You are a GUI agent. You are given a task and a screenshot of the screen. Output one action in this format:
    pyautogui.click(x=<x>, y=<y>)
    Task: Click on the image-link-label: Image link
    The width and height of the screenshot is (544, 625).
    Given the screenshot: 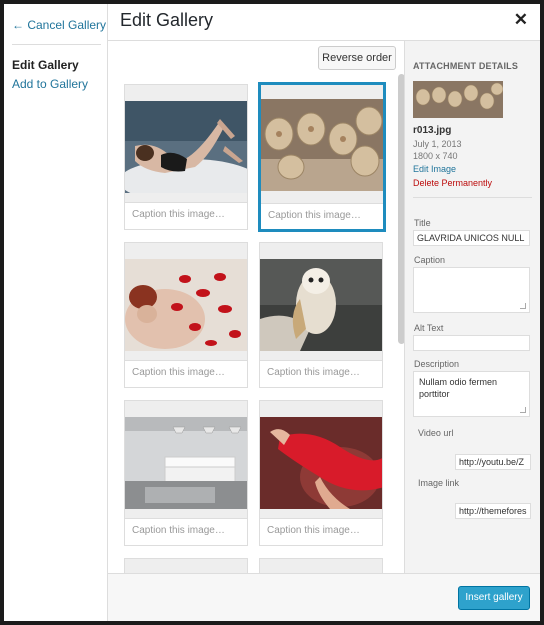 What is the action you would take?
    pyautogui.click(x=439, y=483)
    